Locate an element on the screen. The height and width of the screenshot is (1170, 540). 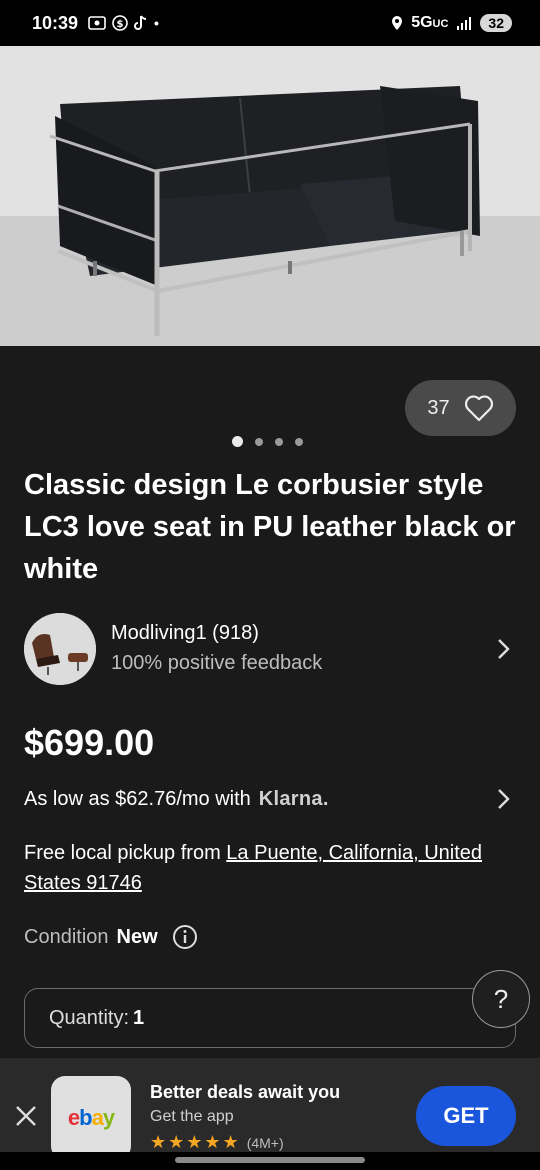
help-button: ? is located at coordinates (501, 999).